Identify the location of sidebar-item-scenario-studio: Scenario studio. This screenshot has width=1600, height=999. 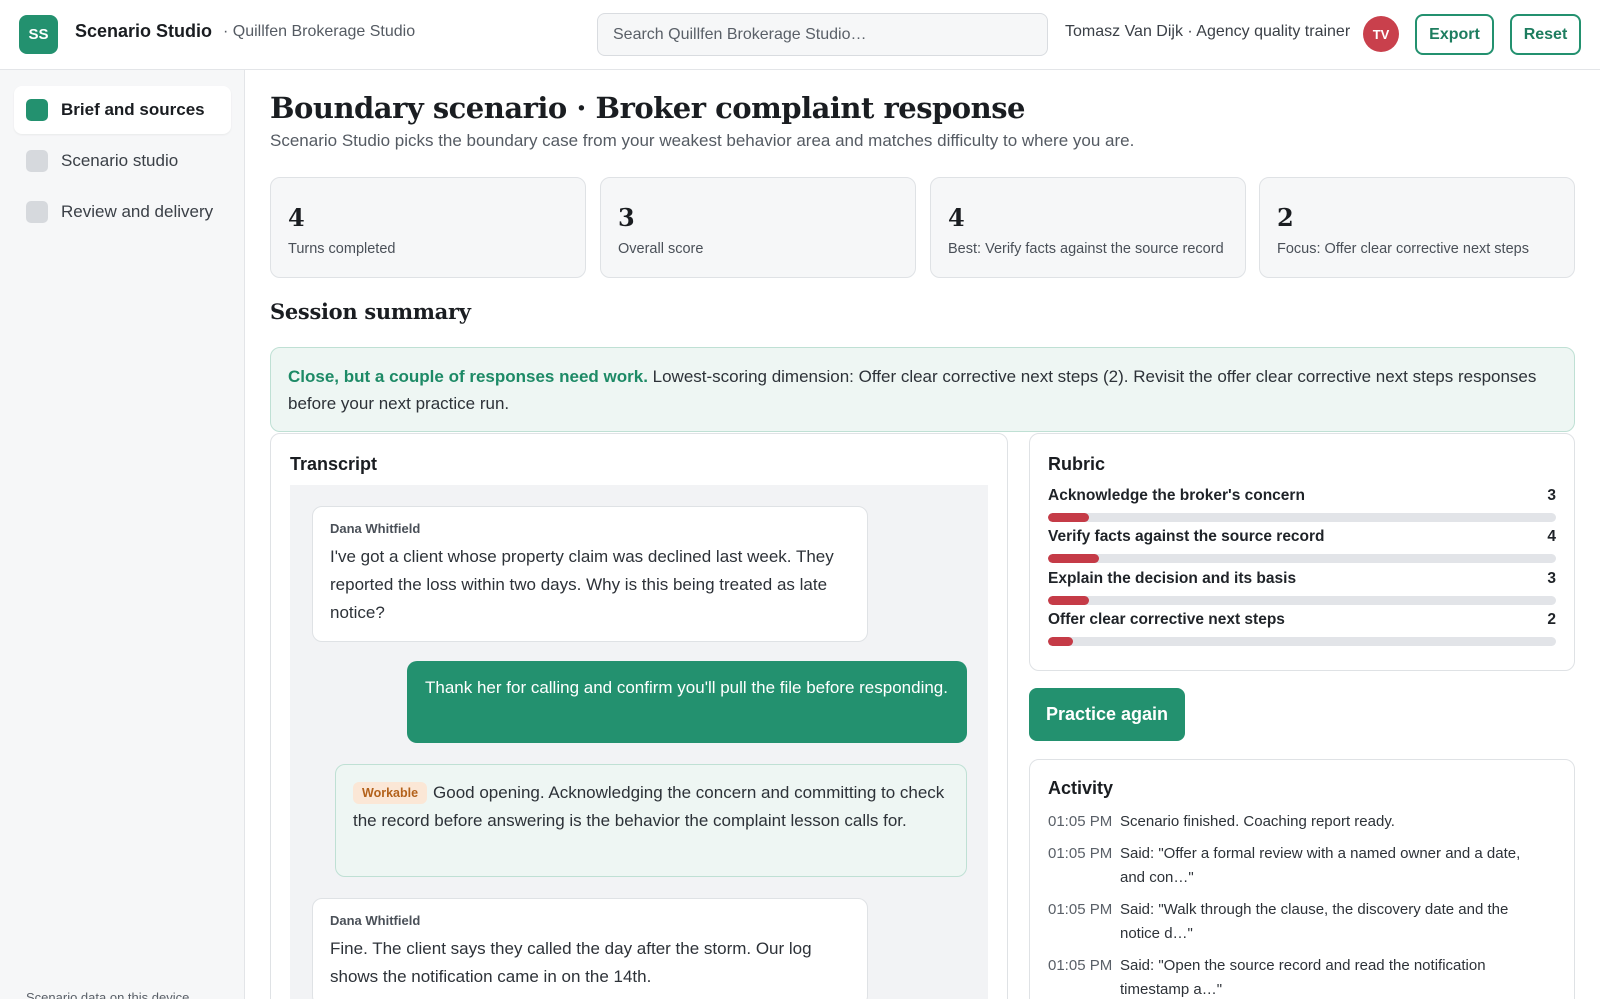
(122, 161).